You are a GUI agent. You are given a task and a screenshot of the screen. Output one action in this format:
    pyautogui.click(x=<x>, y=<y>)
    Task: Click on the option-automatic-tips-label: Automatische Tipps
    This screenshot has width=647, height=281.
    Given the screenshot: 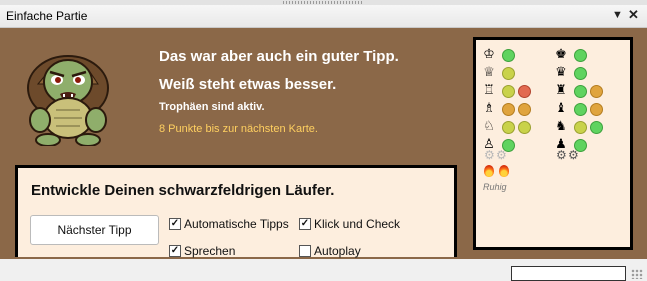 What is the action you would take?
    pyautogui.click(x=236, y=224)
    